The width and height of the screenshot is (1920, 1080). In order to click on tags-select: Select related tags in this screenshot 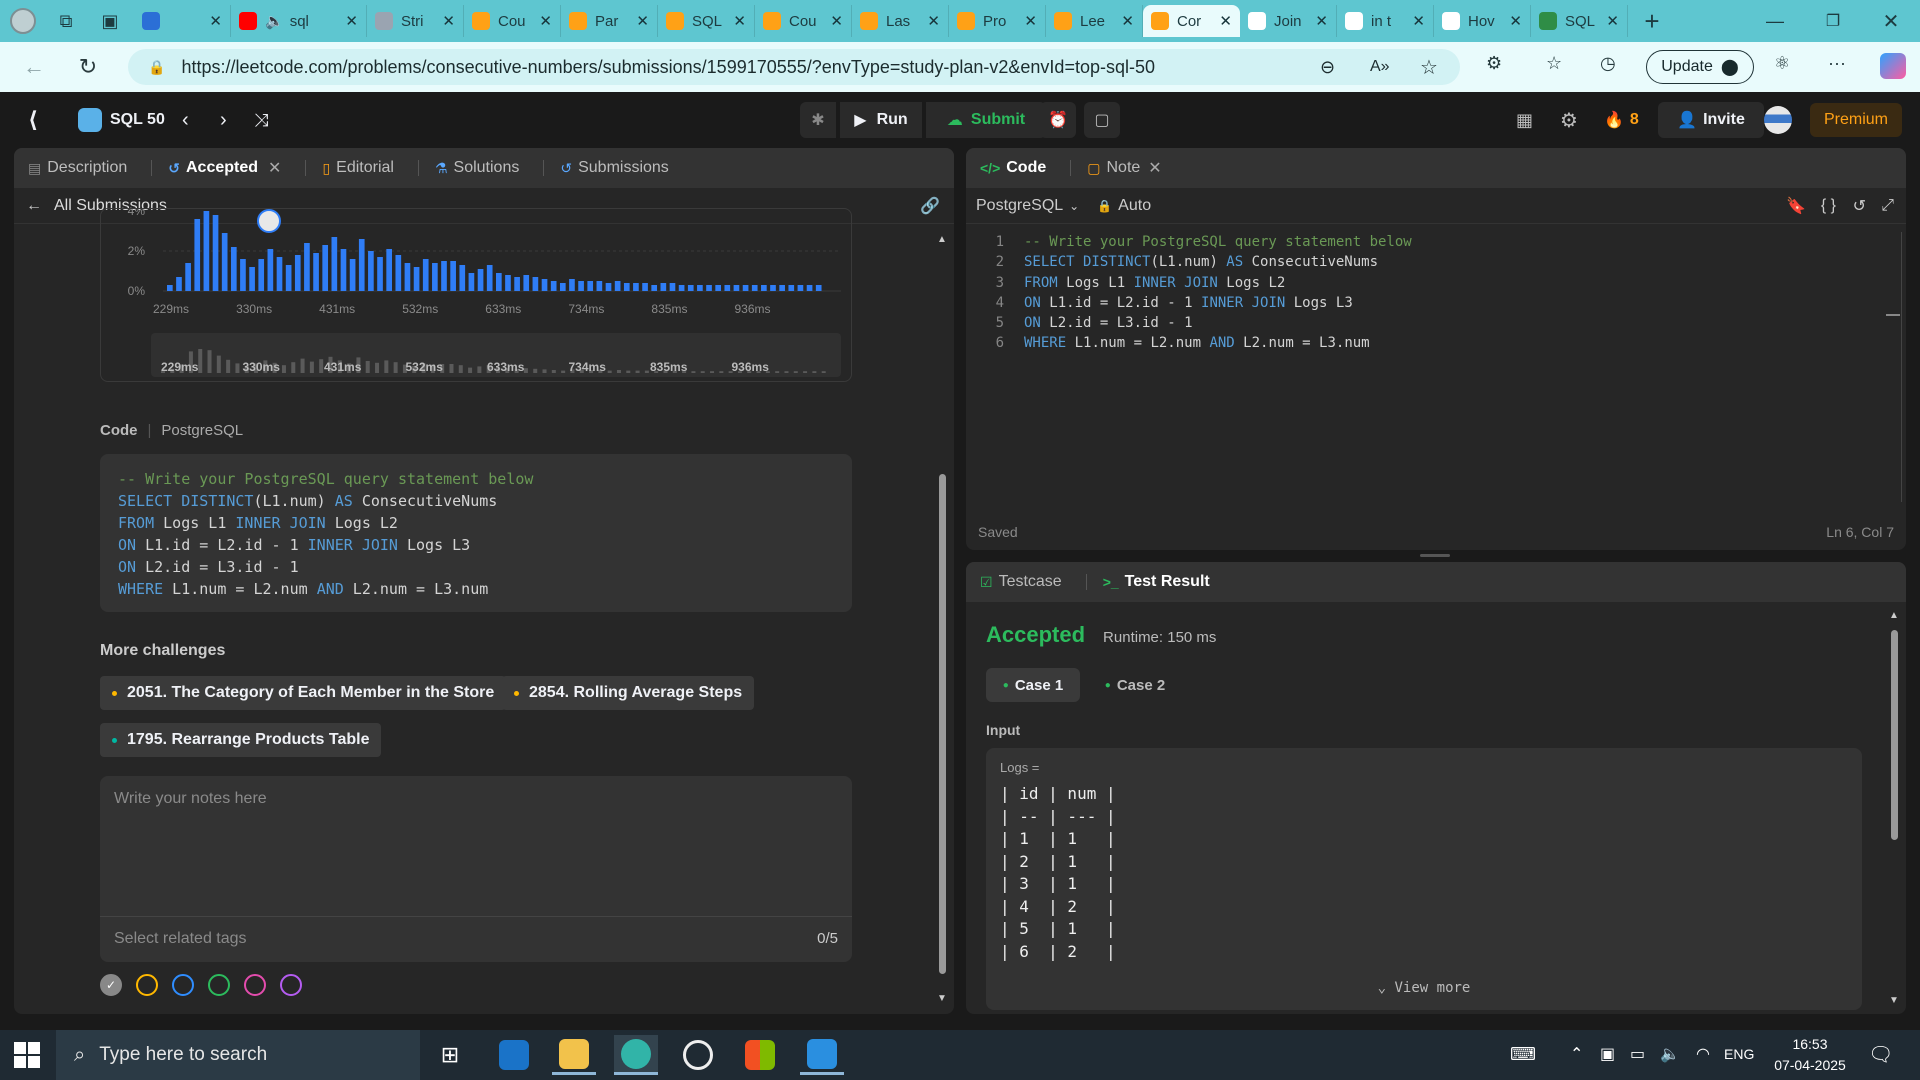, I will do `click(465, 939)`.